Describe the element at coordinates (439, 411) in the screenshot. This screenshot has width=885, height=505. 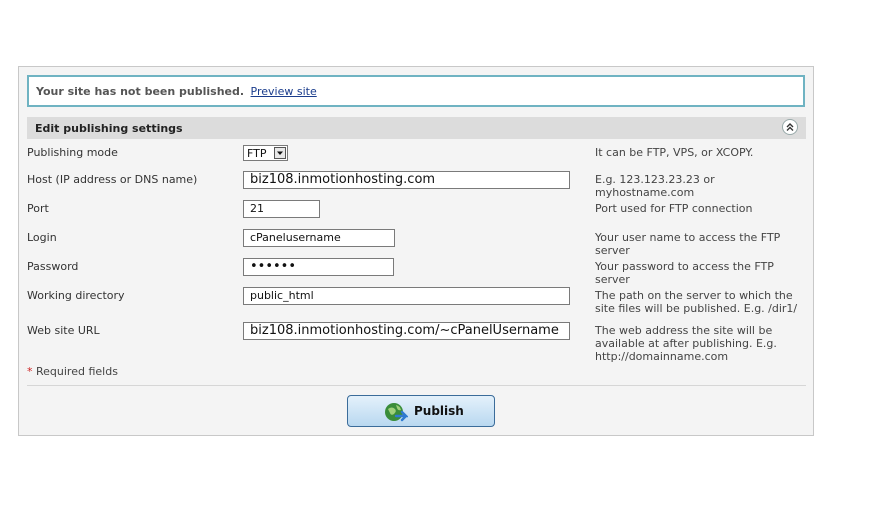
I see `publish-button-label: Publish` at that location.